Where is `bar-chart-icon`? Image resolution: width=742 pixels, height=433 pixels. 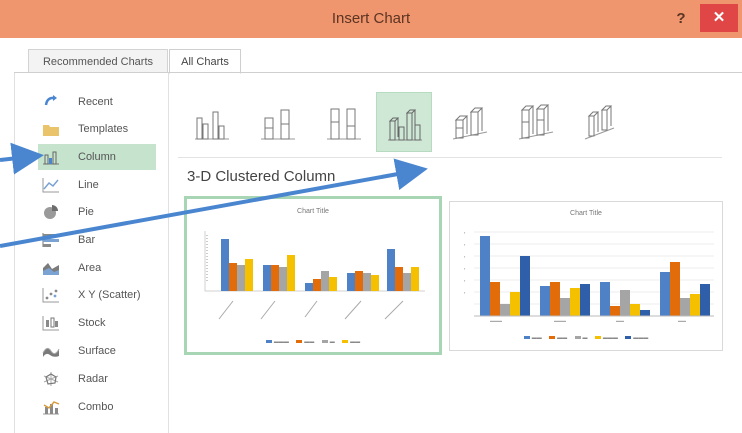 bar-chart-icon is located at coordinates (50, 240).